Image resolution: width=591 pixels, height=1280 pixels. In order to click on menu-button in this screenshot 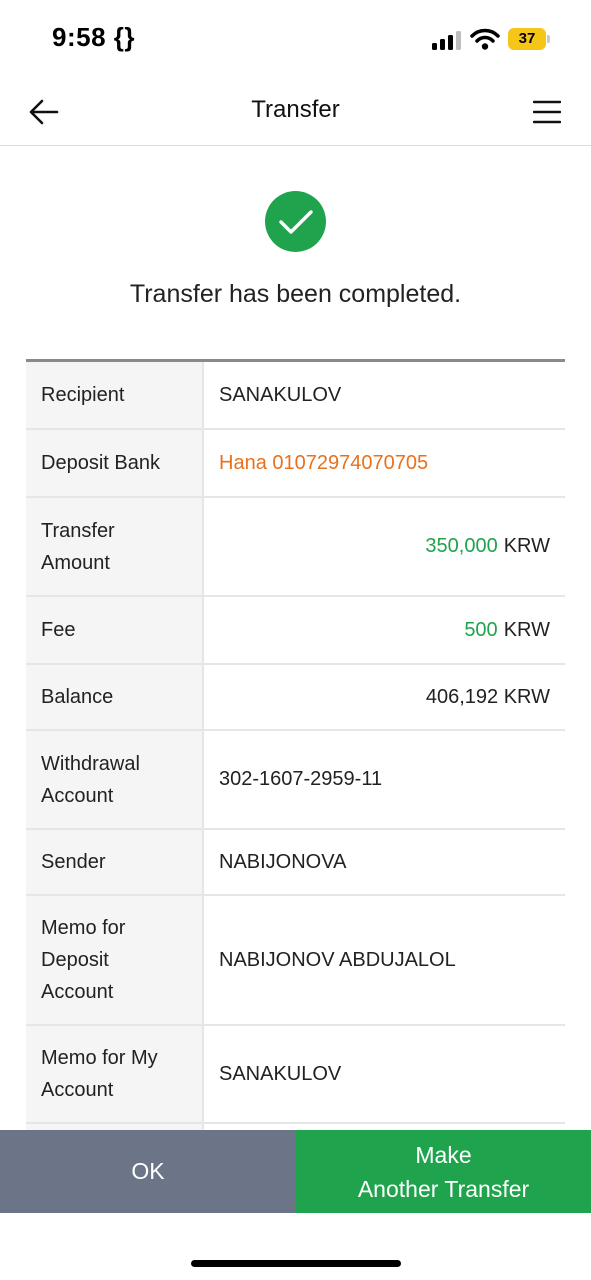, I will do `click(547, 112)`.